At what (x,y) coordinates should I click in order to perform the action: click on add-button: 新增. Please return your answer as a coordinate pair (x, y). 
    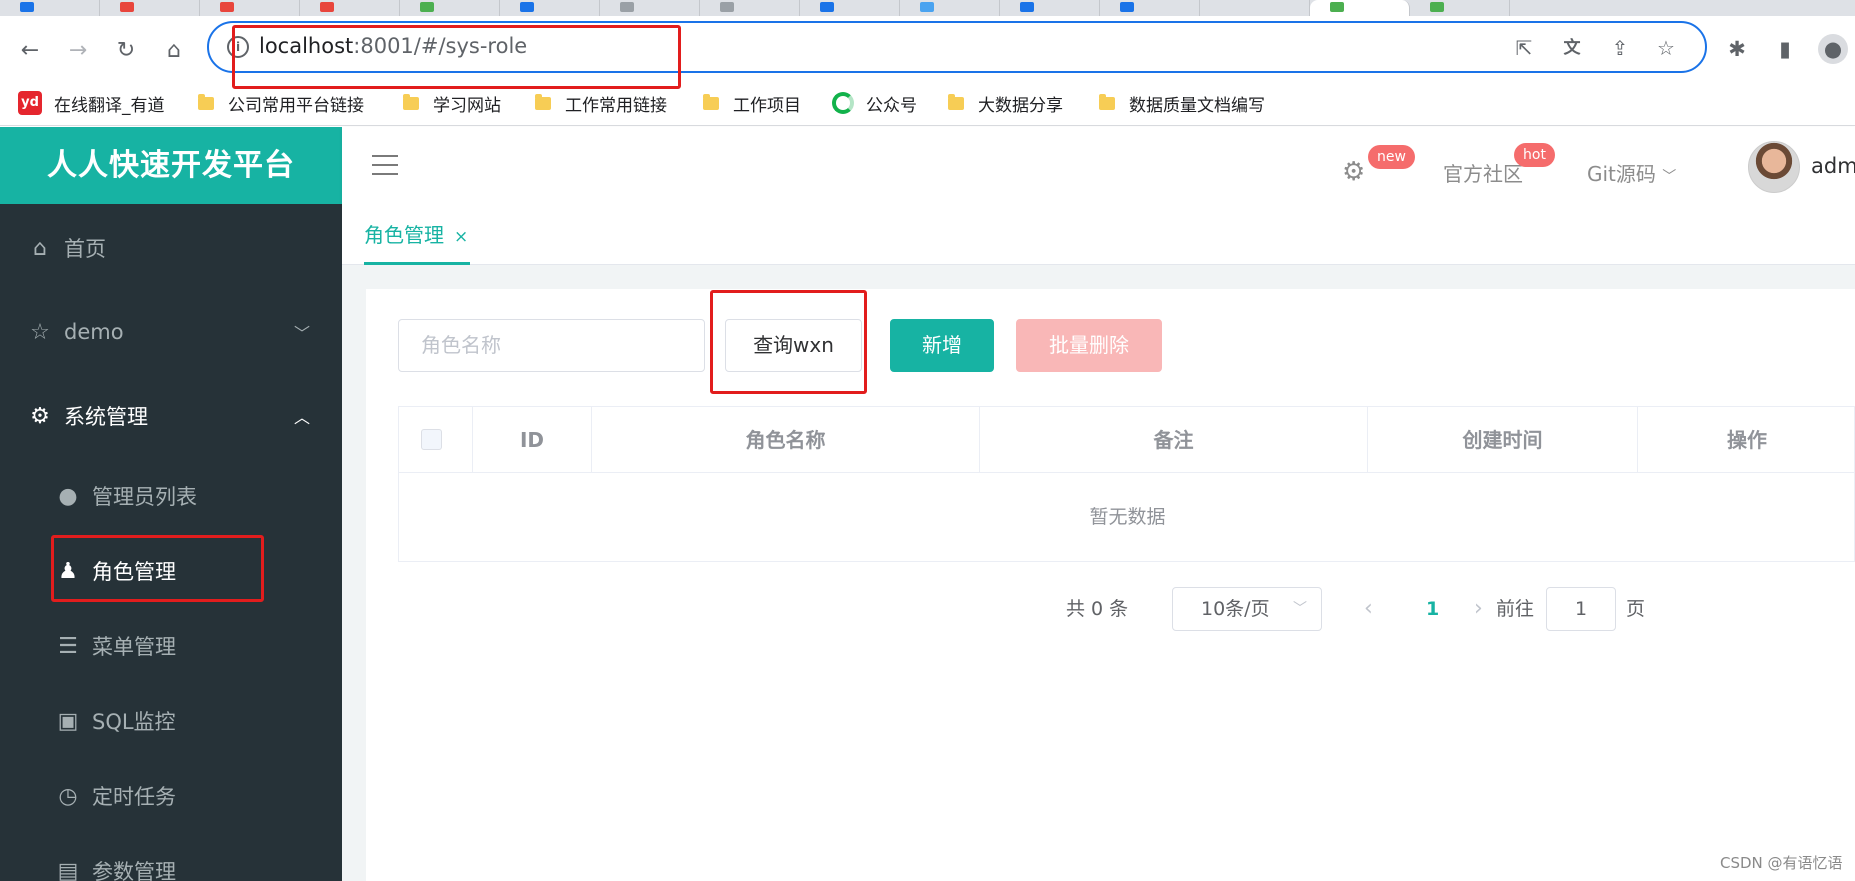
    Looking at the image, I should click on (942, 345).